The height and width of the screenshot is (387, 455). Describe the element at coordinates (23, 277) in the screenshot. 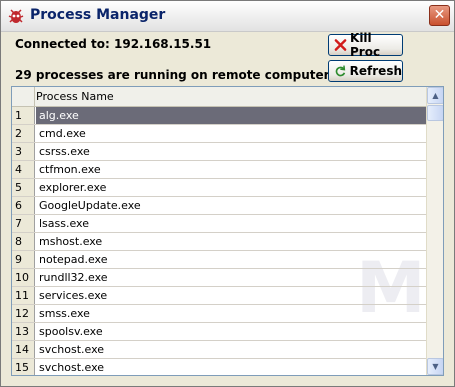

I see `row-number: 10` at that location.